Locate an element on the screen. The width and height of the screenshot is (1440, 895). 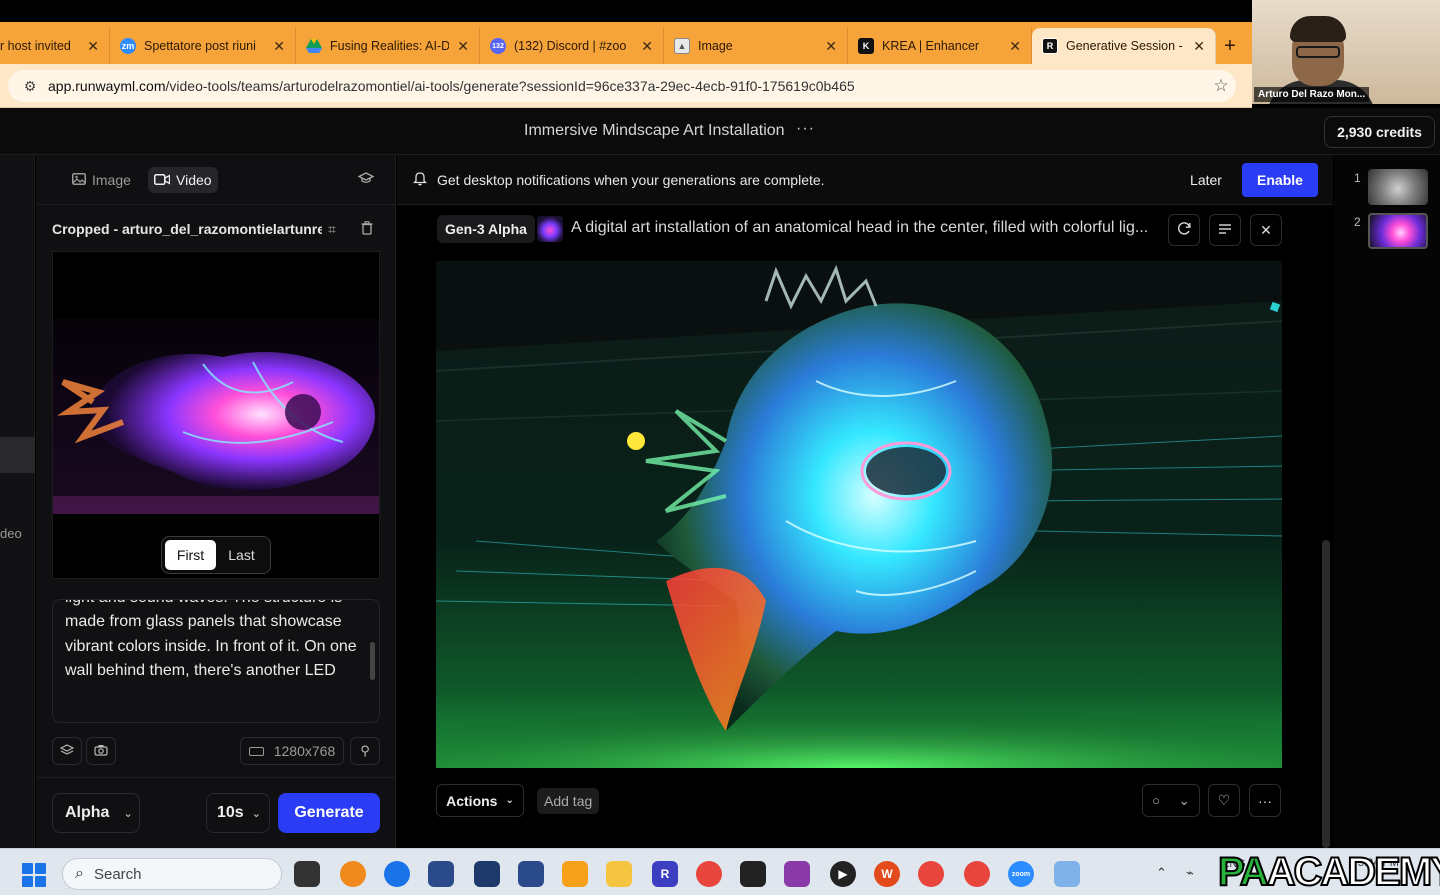
details-button is located at coordinates (1225, 230).